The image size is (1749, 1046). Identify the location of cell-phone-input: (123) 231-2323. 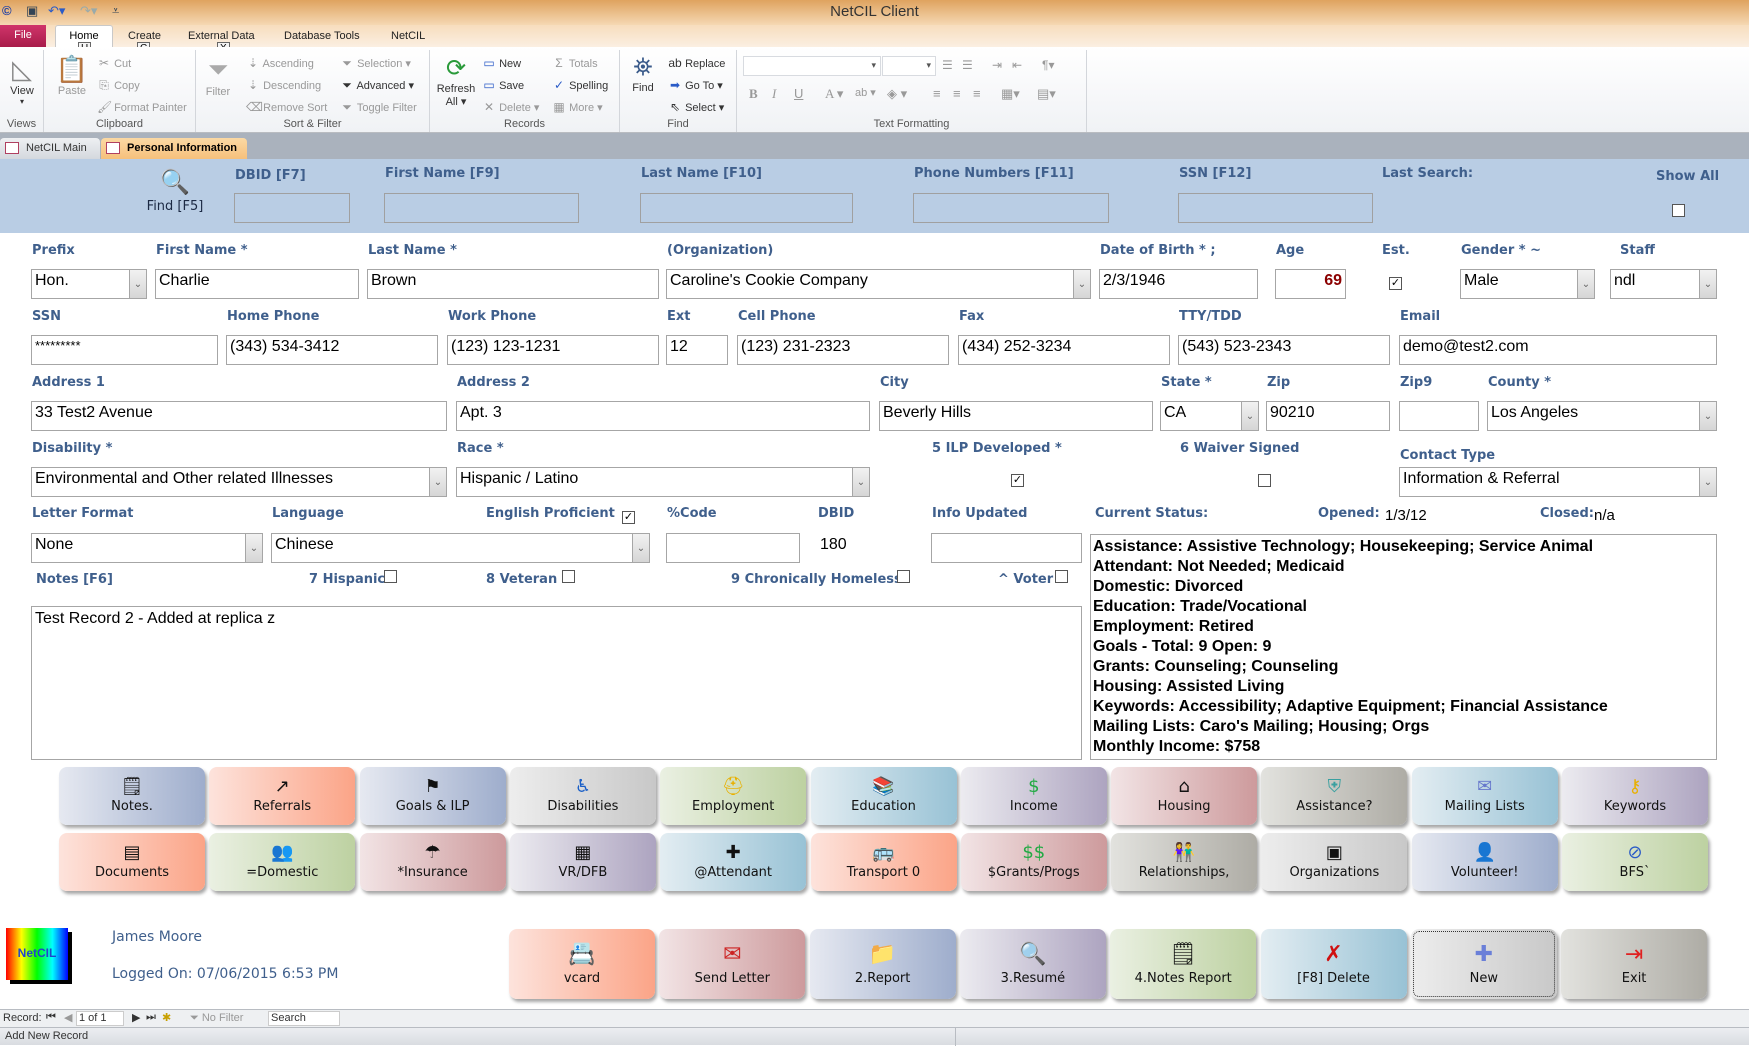
(843, 350).